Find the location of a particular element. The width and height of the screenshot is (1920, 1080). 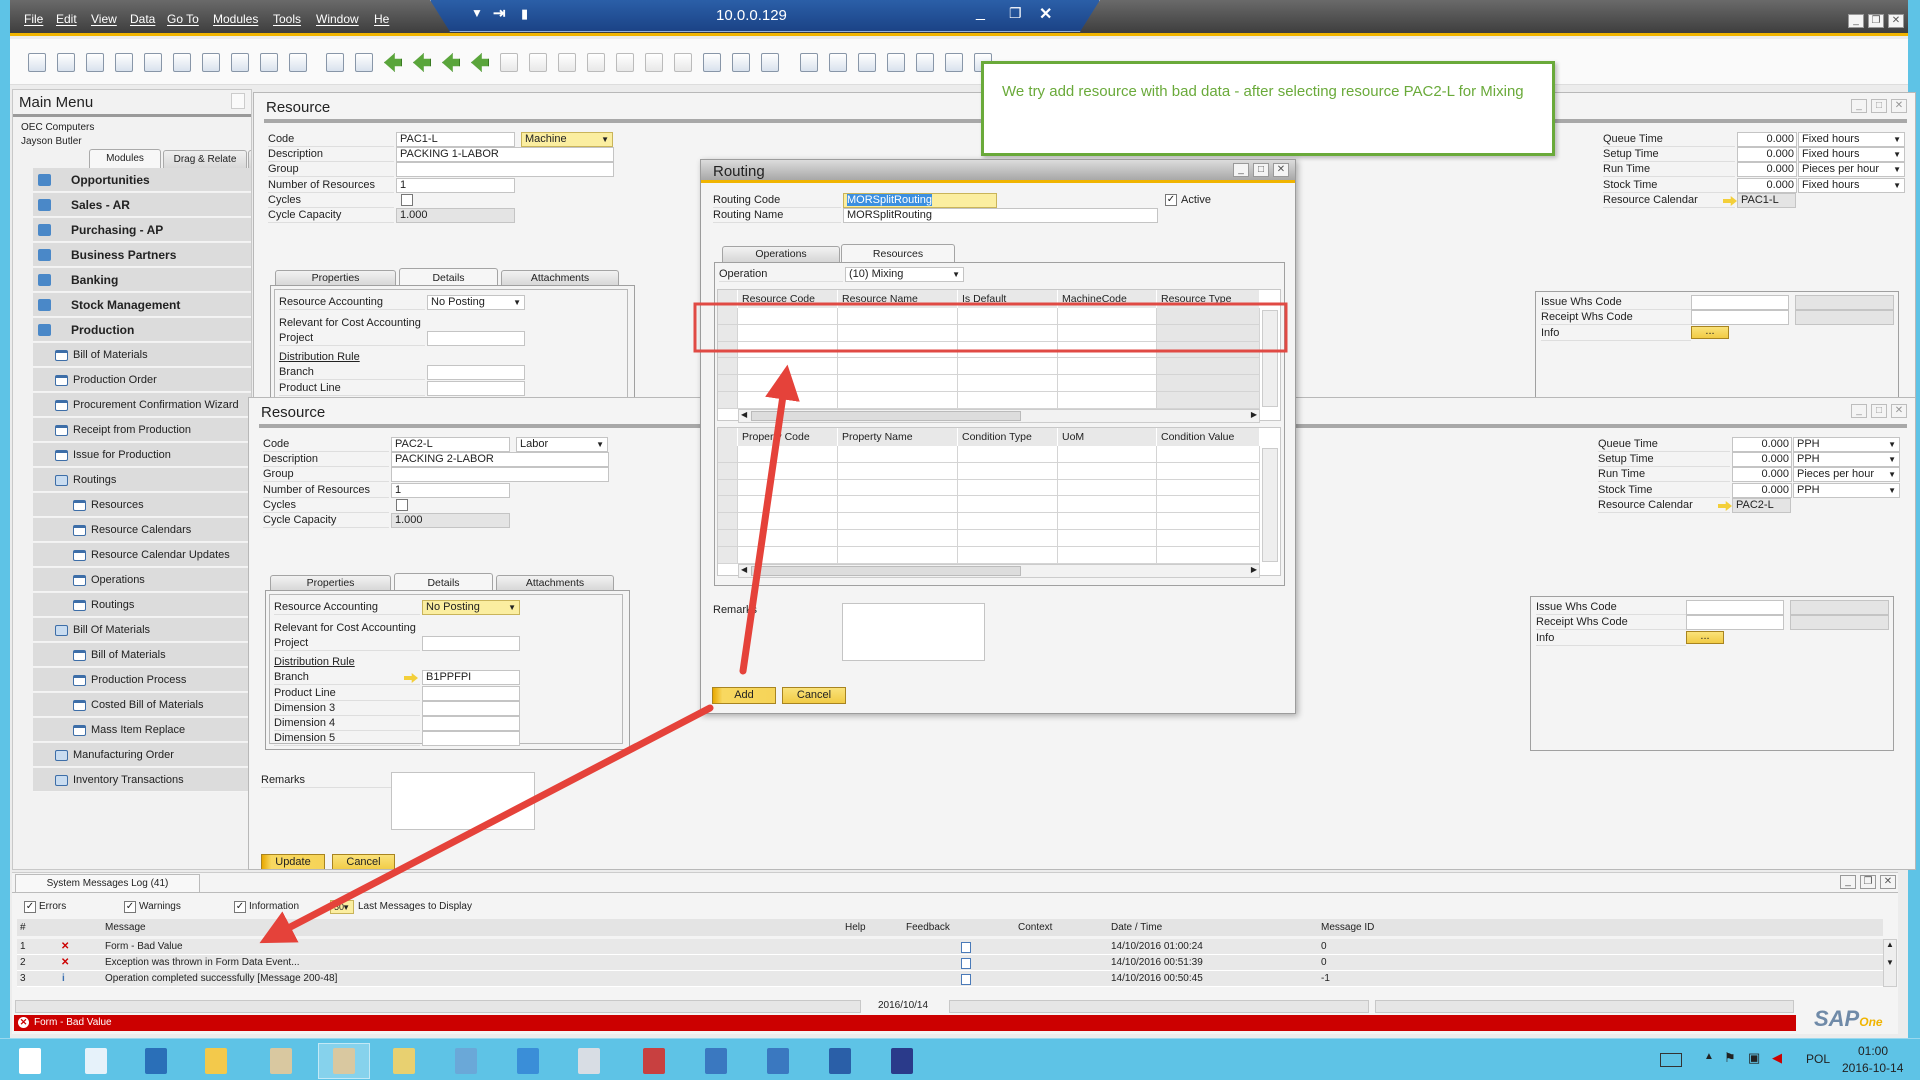

next-record-icon is located at coordinates (451, 62).